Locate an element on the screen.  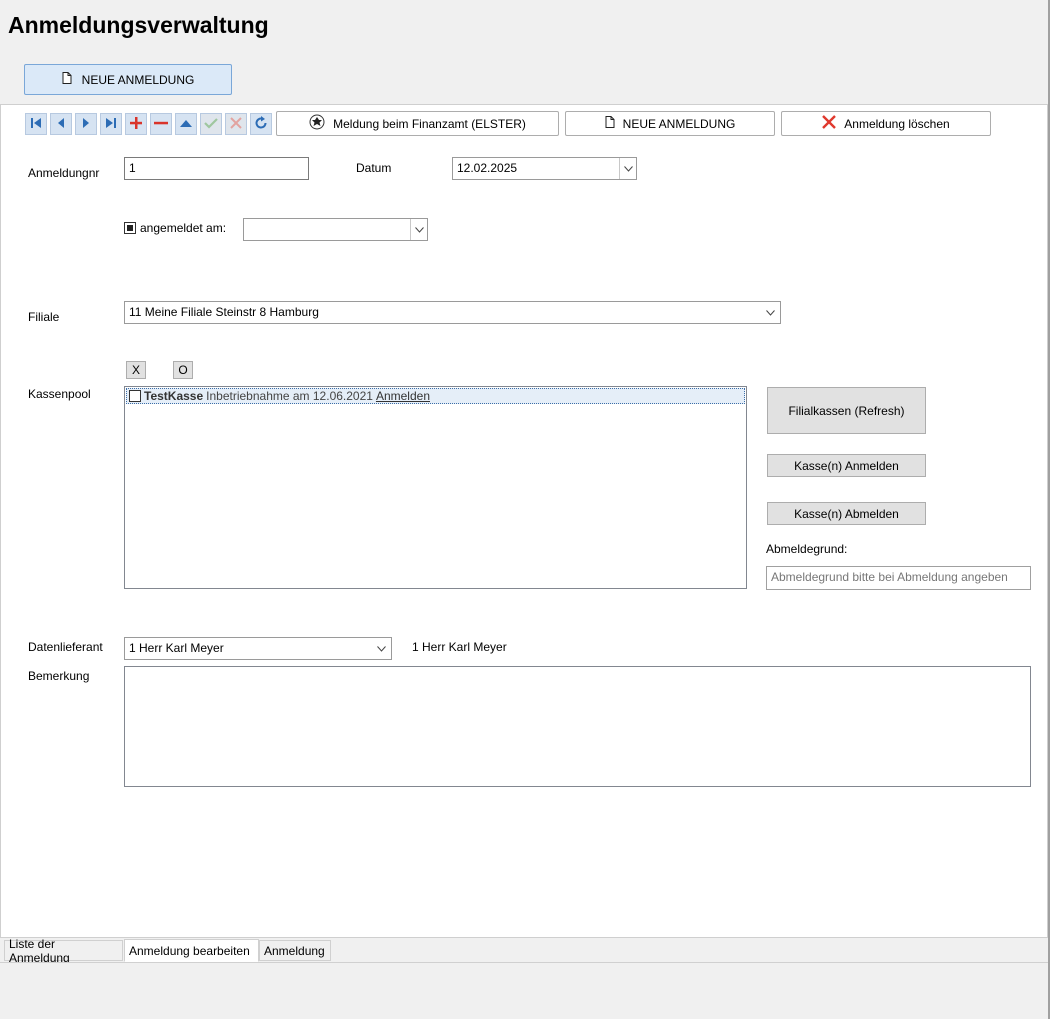
bemerkung-textarea is located at coordinates (577, 726).